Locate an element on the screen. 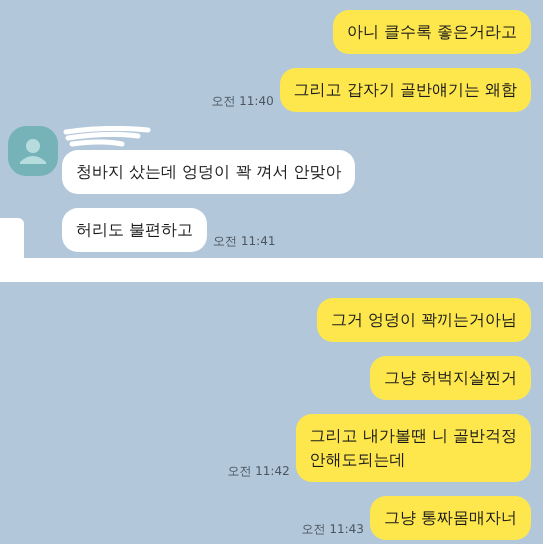 The image size is (543, 544). sent-message-bubble: 그리고 내가볼땐 니 골반걱정 안해도되는데 is located at coordinates (413, 448).